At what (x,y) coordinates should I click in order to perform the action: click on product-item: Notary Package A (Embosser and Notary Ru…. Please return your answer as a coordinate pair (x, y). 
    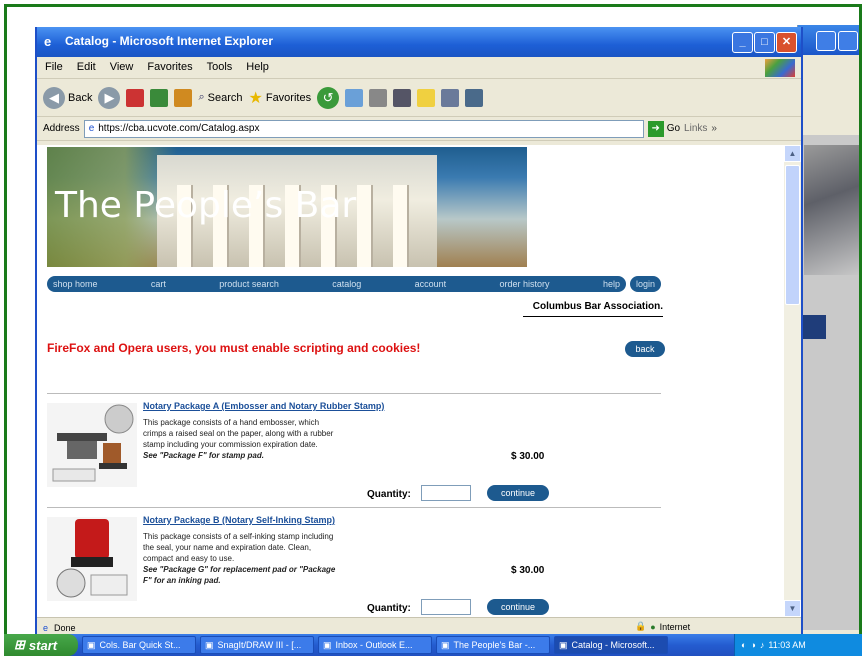
    Looking at the image, I should click on (354, 454).